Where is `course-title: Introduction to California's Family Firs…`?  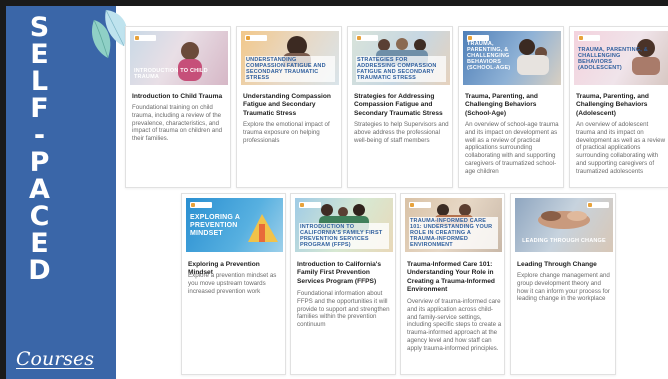
course-title: Introduction to California's Family Firs… is located at coordinates (345, 273).